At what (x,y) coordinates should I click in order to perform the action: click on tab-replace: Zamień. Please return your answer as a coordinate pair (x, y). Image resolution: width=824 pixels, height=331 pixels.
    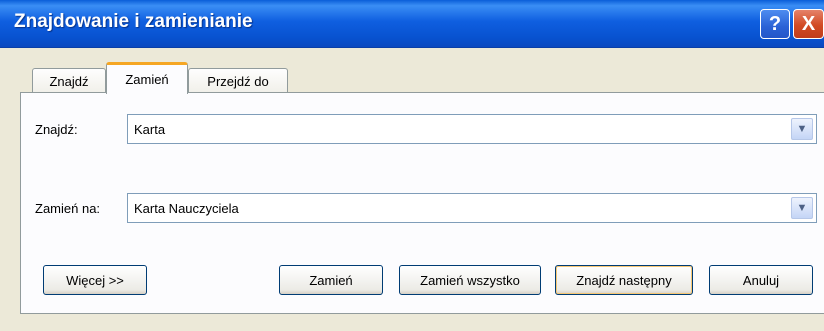
    Looking at the image, I should click on (147, 78).